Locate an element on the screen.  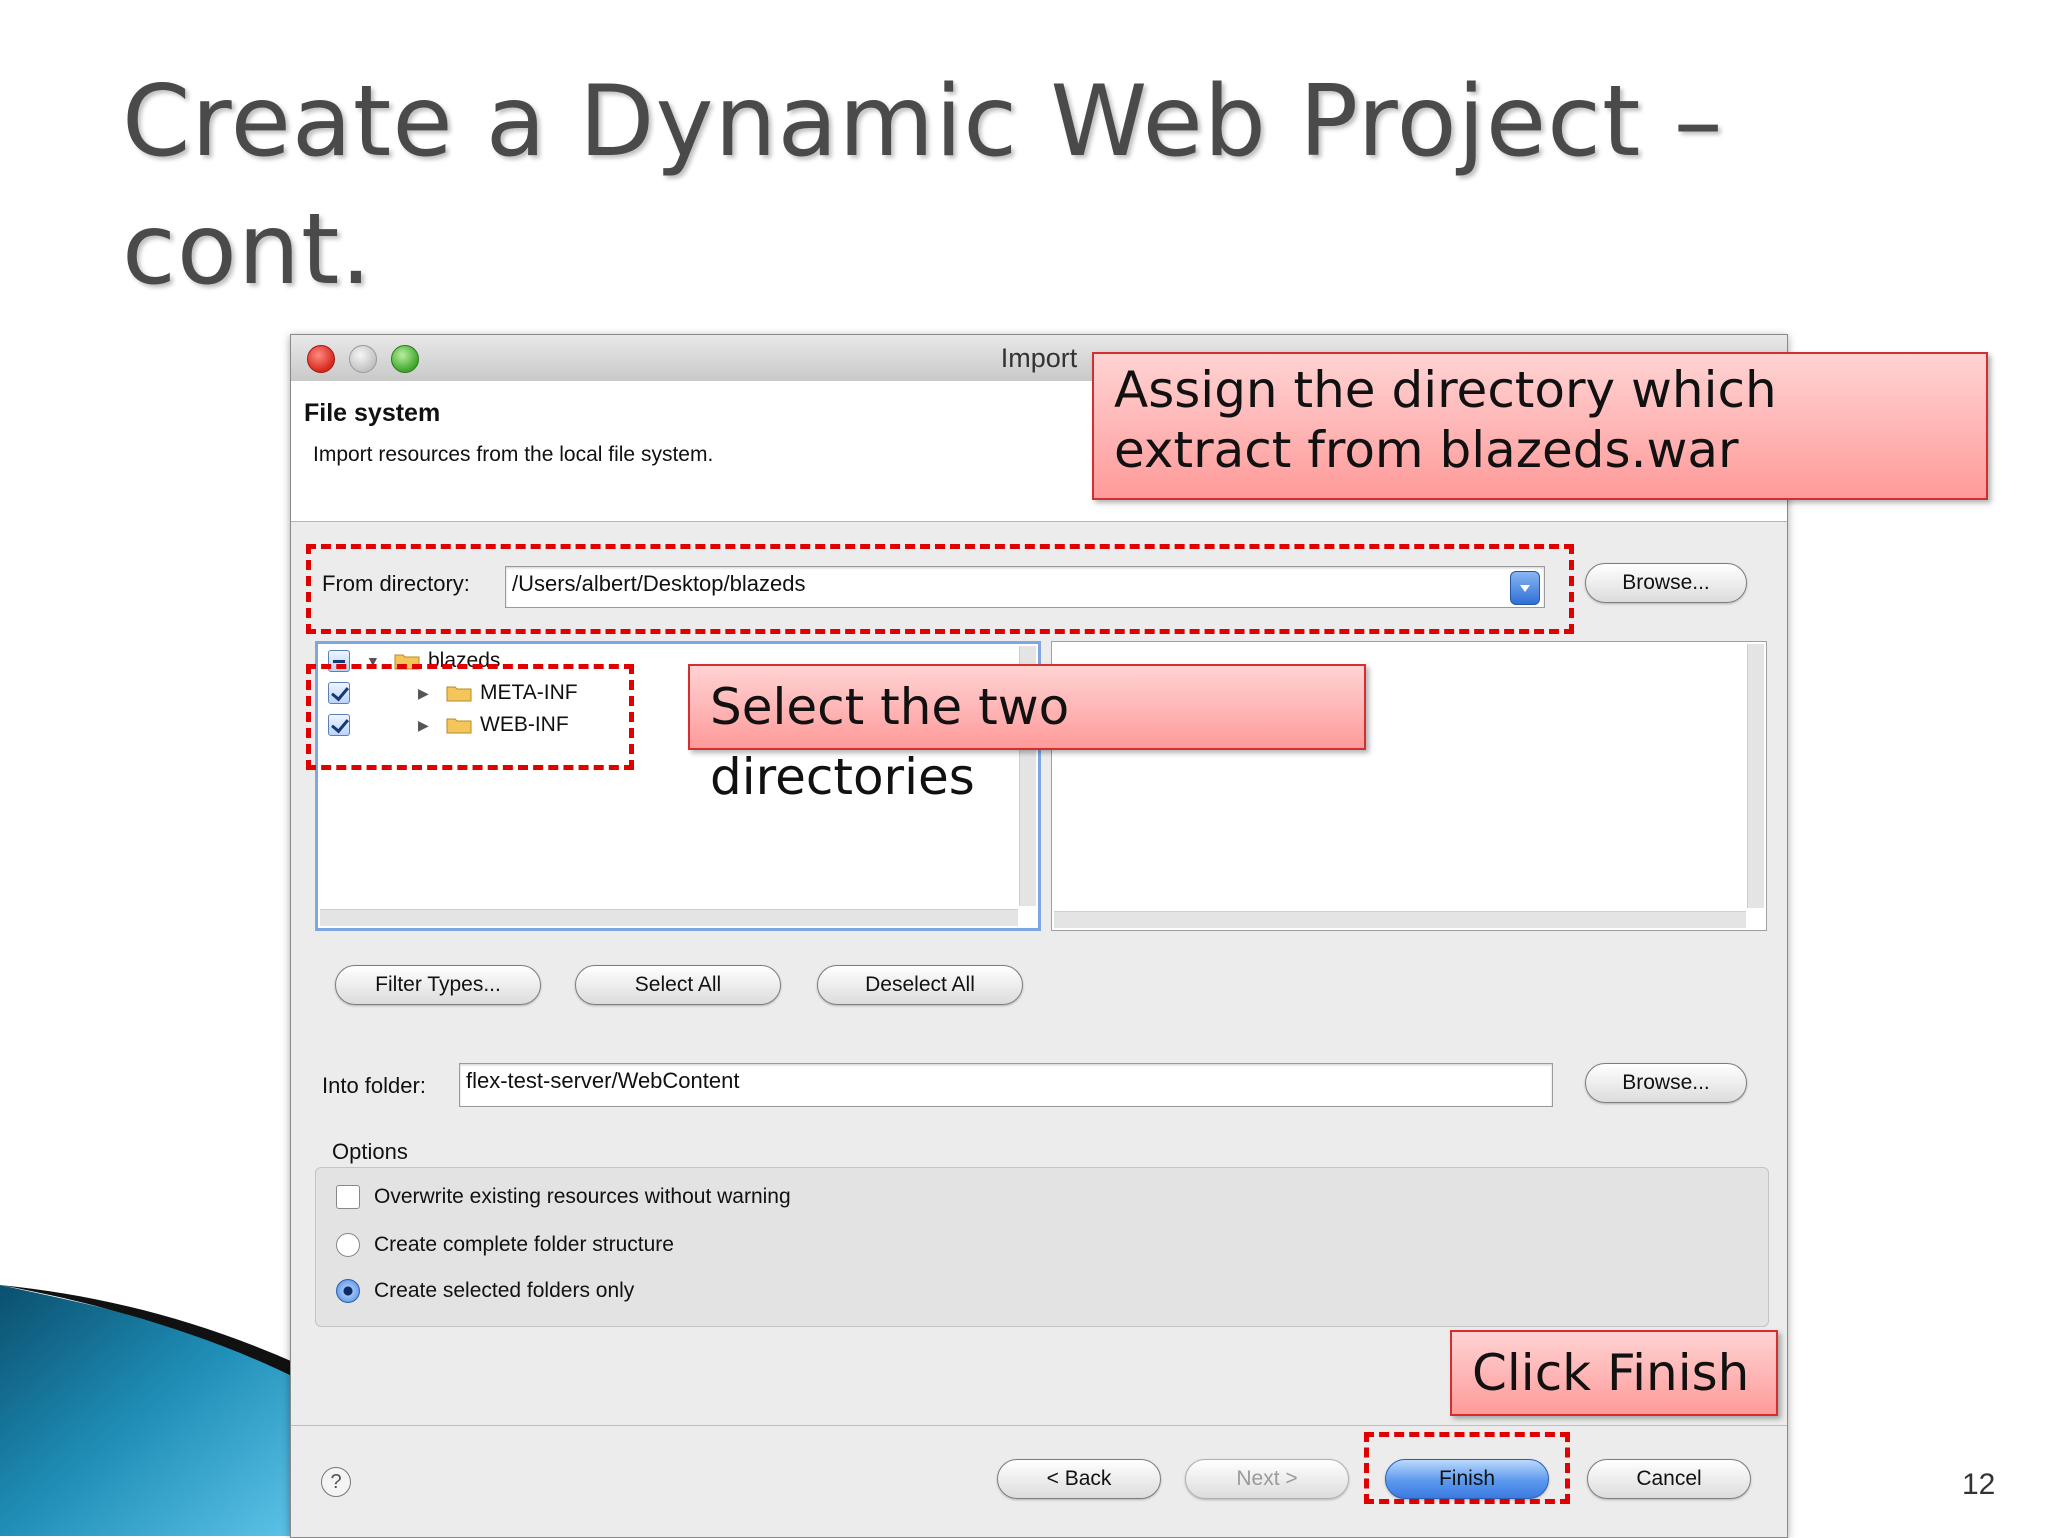
list-scrollbar-vertical is located at coordinates (1755, 776).